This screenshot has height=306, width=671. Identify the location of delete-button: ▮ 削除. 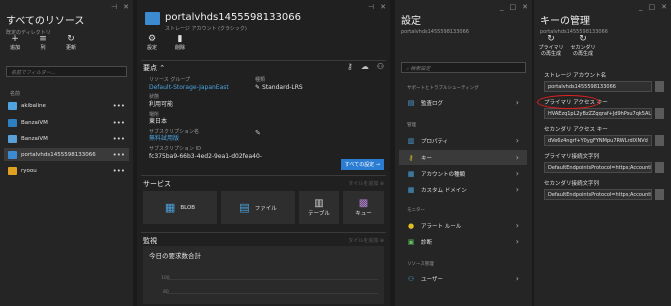
(180, 42).